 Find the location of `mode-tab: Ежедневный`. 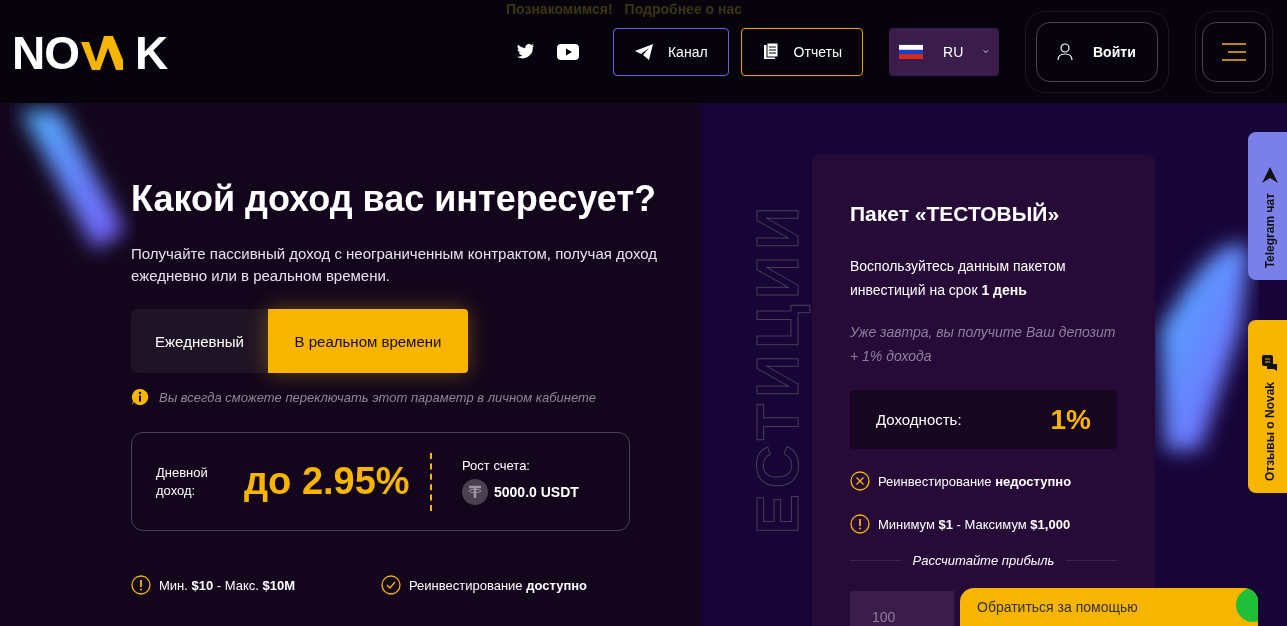

mode-tab: Ежедневный is located at coordinates (199, 341).